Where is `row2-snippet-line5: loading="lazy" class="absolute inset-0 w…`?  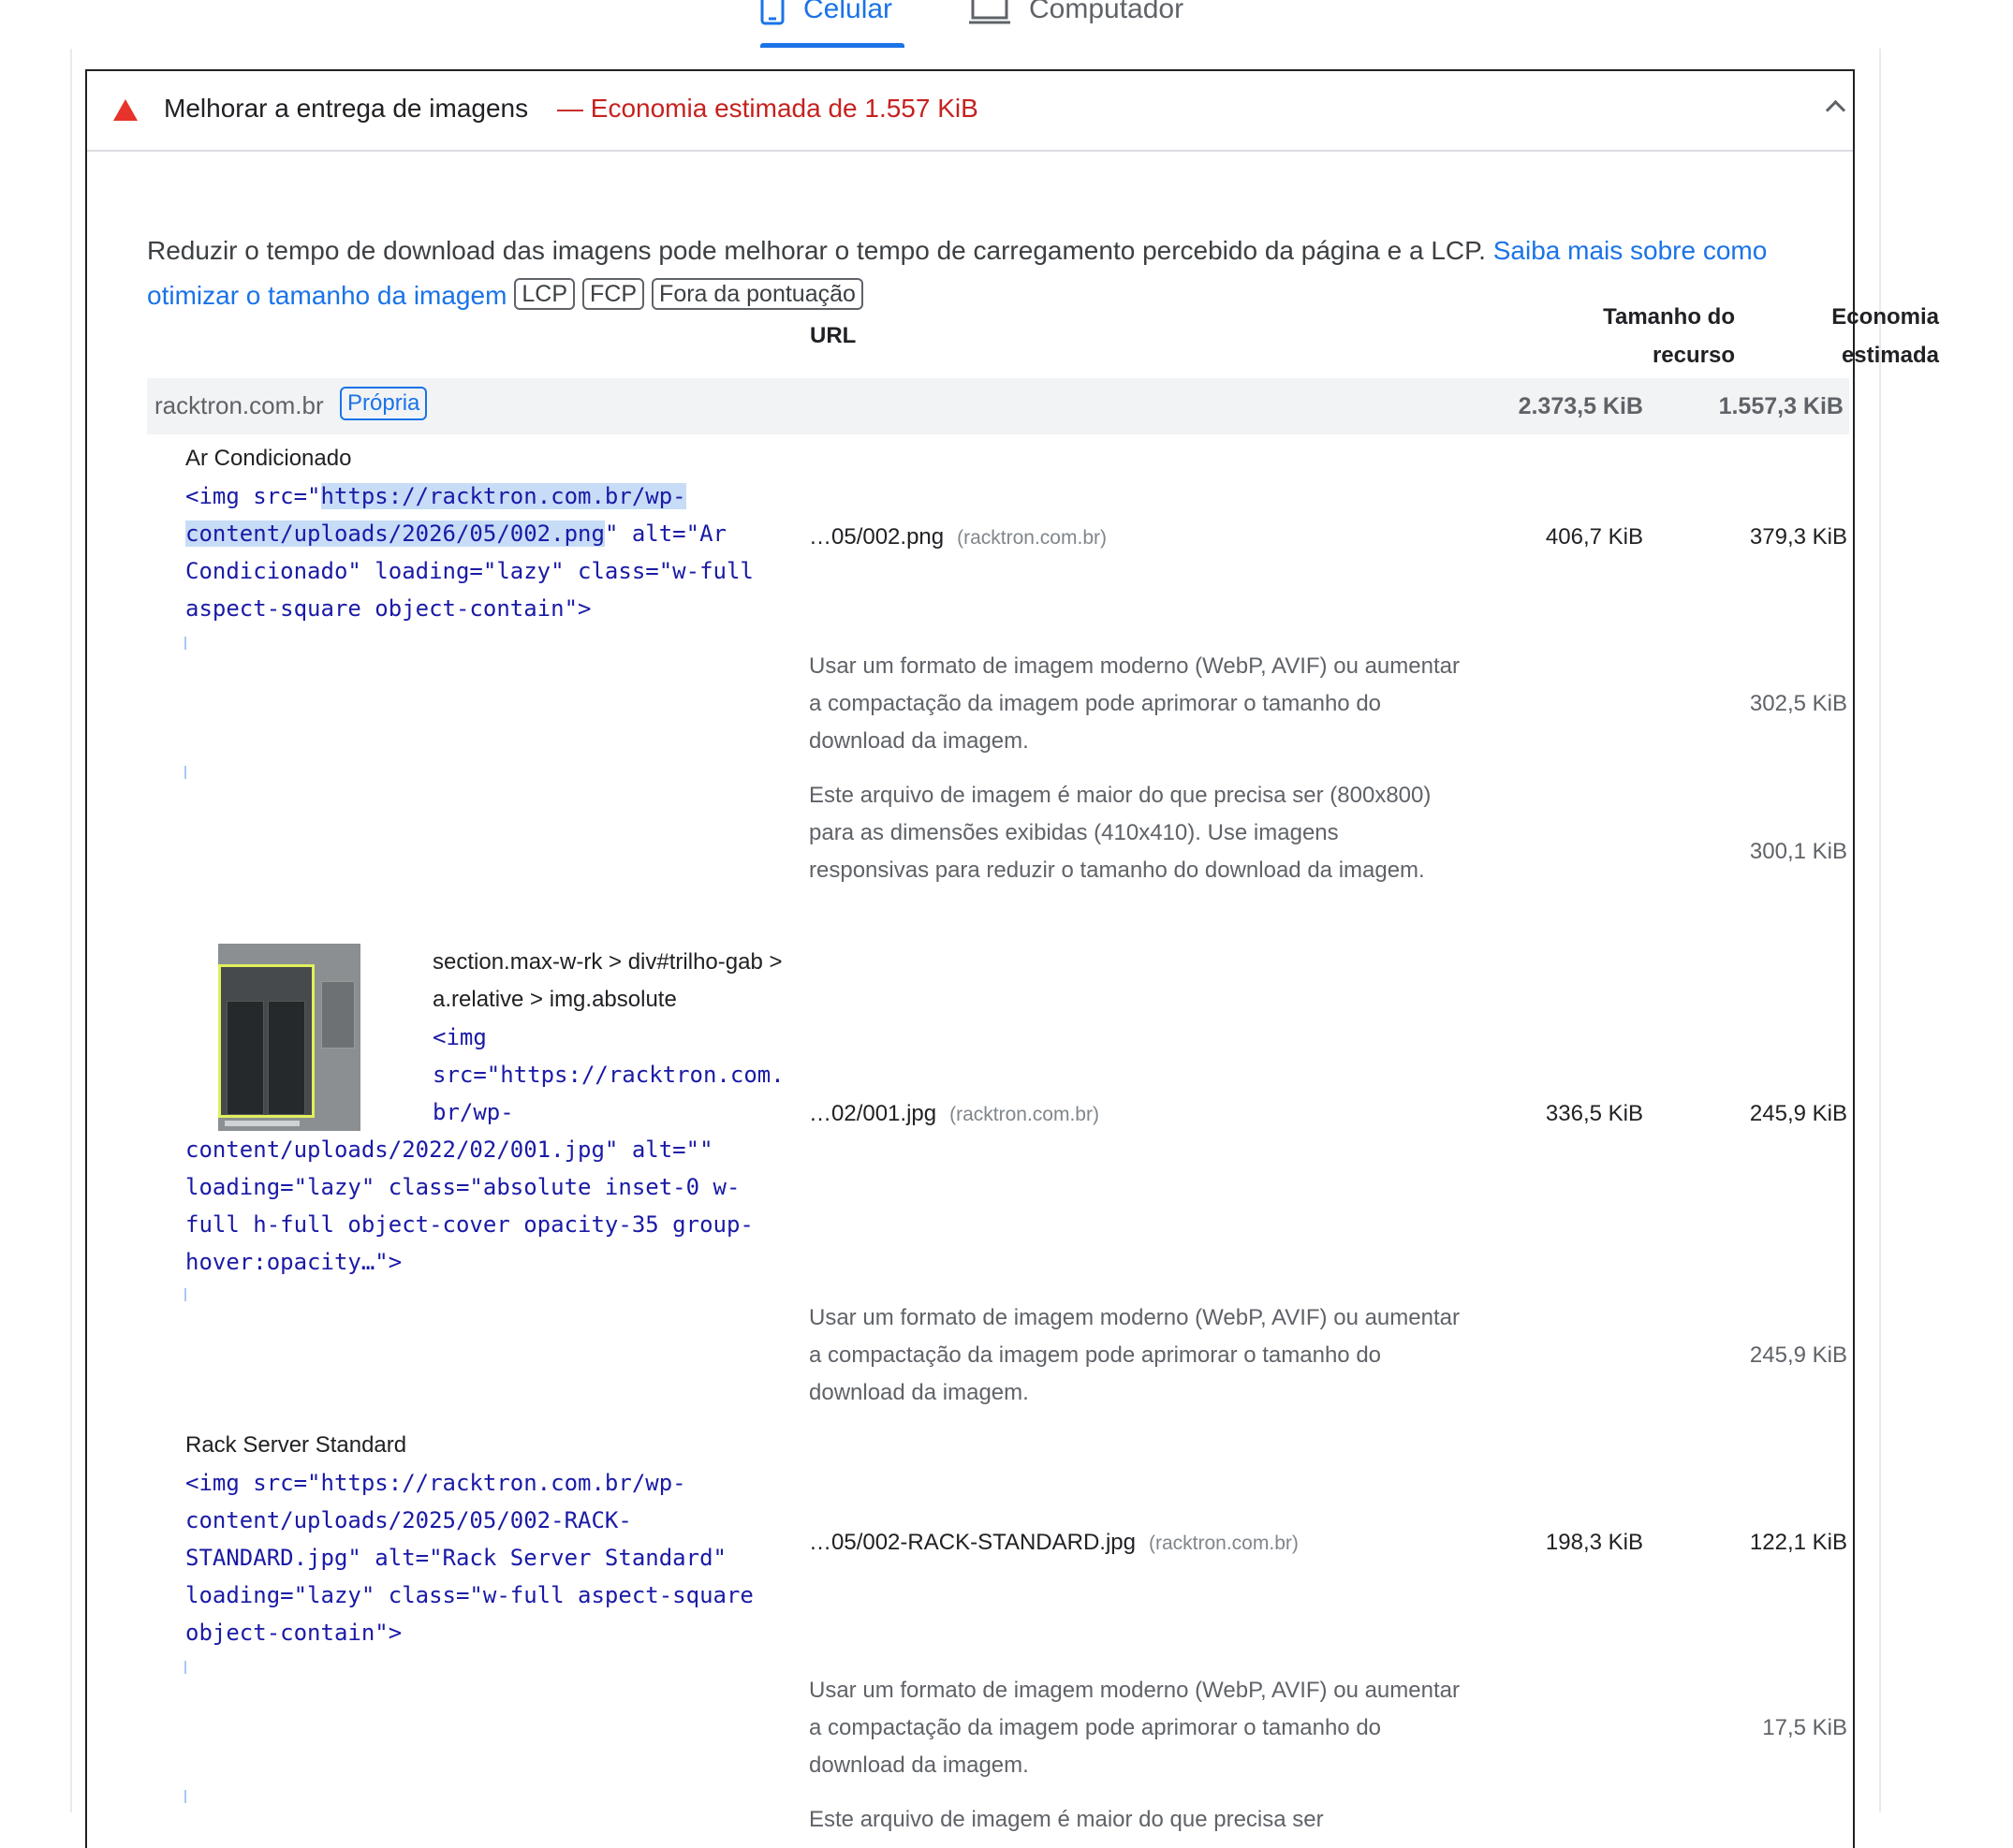
row2-snippet-line5: loading="lazy" class="absolute inset-0 w… is located at coordinates (462, 1187).